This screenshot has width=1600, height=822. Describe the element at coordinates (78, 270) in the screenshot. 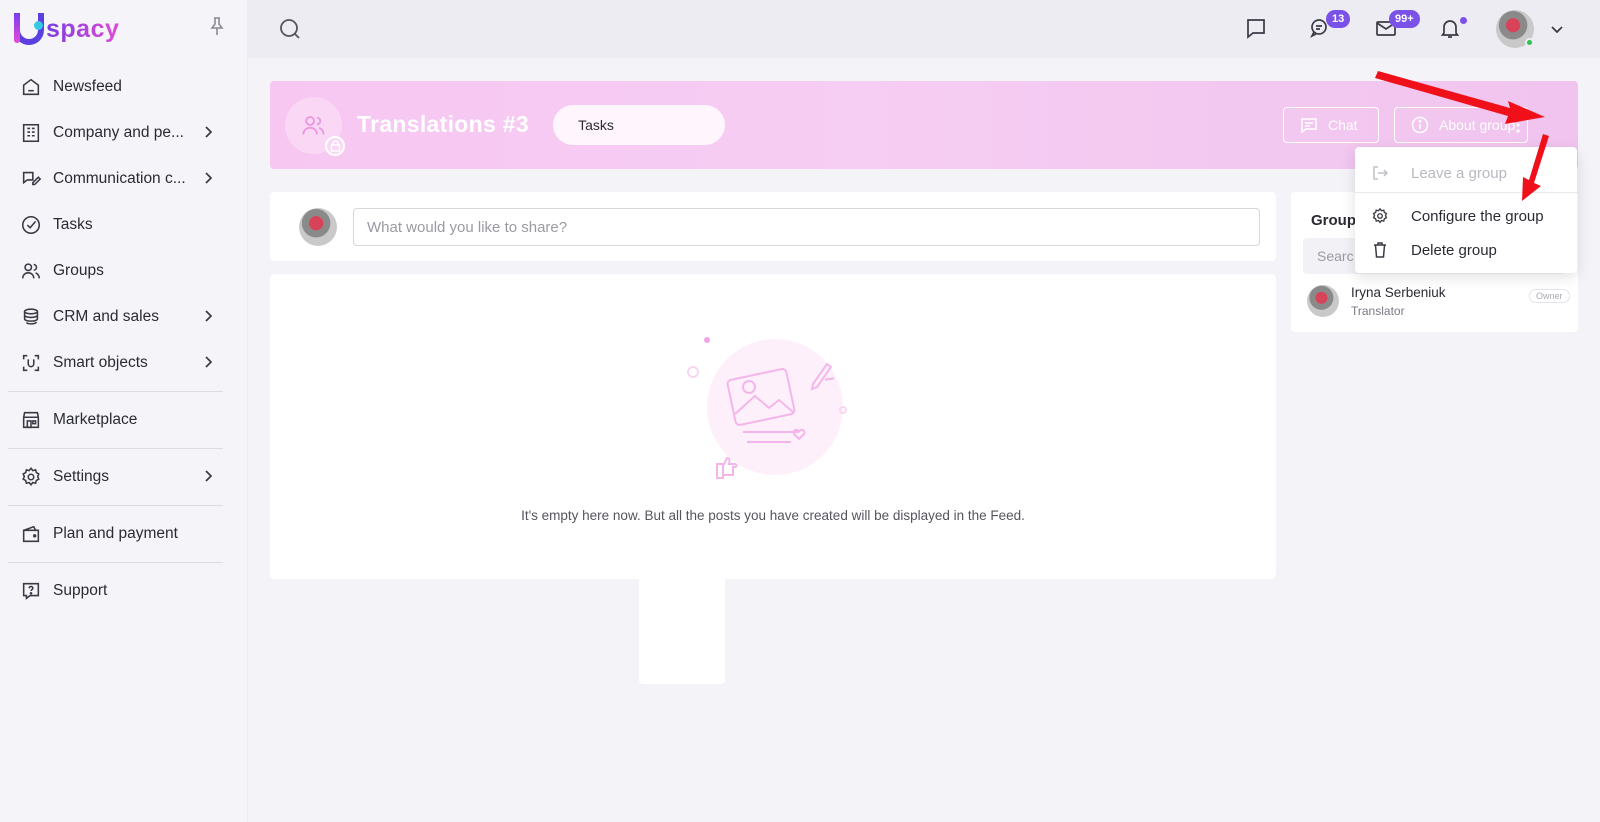

I see `sidebar-item-label: Groups` at that location.